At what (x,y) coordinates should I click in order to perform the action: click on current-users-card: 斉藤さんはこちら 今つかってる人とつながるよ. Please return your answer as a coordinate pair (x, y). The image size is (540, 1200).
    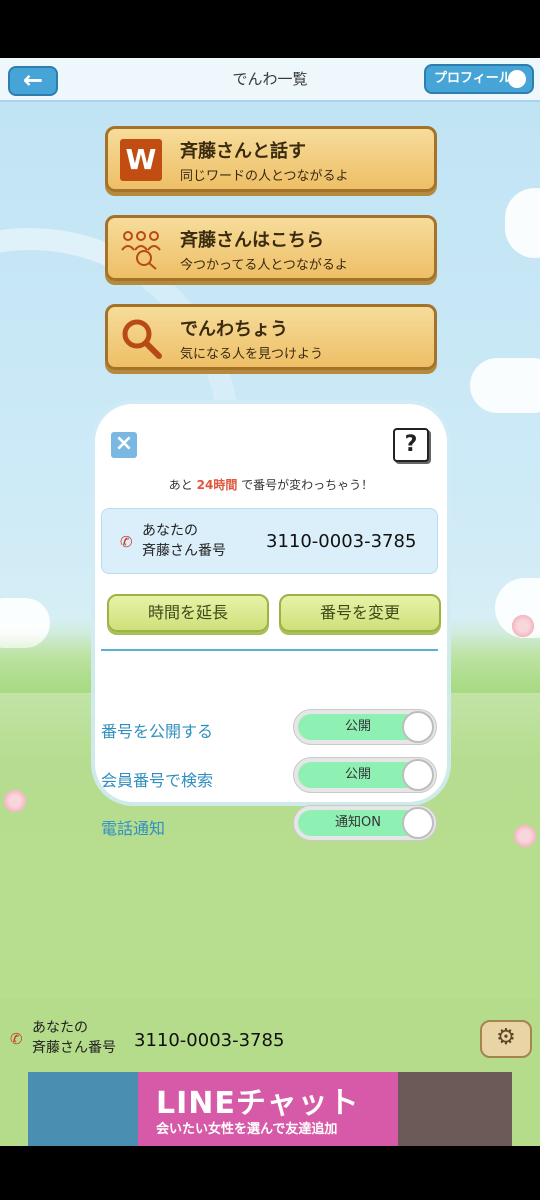
    Looking at the image, I should click on (271, 248).